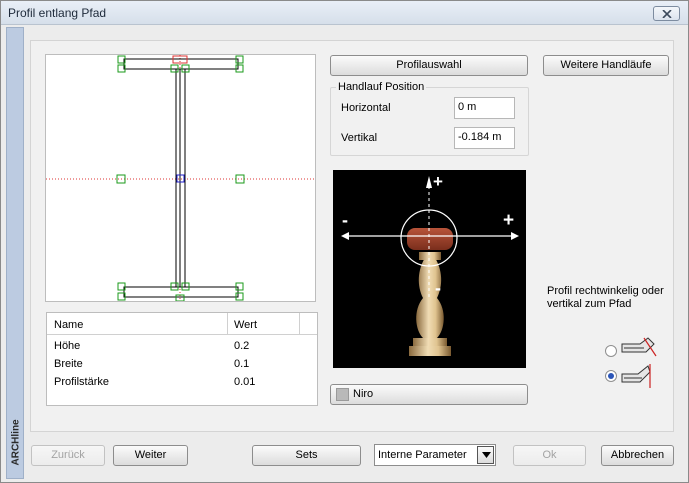 Image resolution: width=689 pixels, height=483 pixels. Describe the element at coordinates (438, 181) in the screenshot. I see `move-up-label: +` at that location.